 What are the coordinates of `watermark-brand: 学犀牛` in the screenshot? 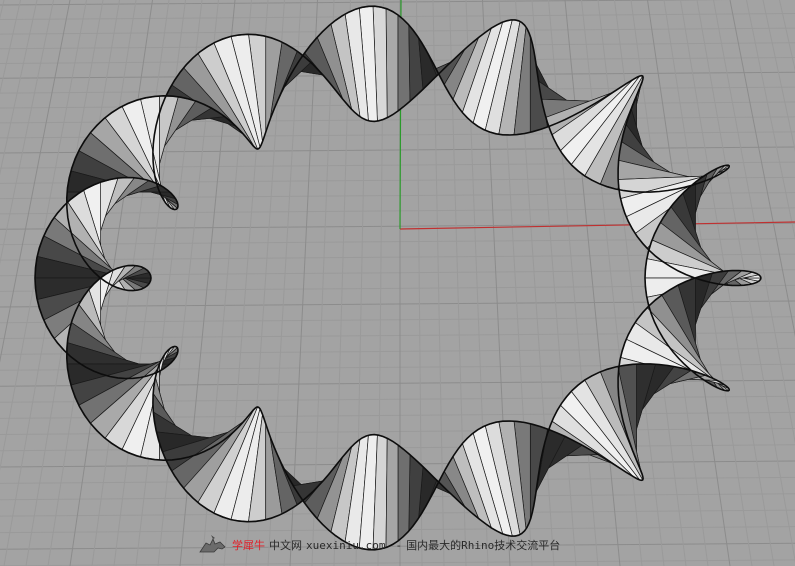 It's located at (248, 545).